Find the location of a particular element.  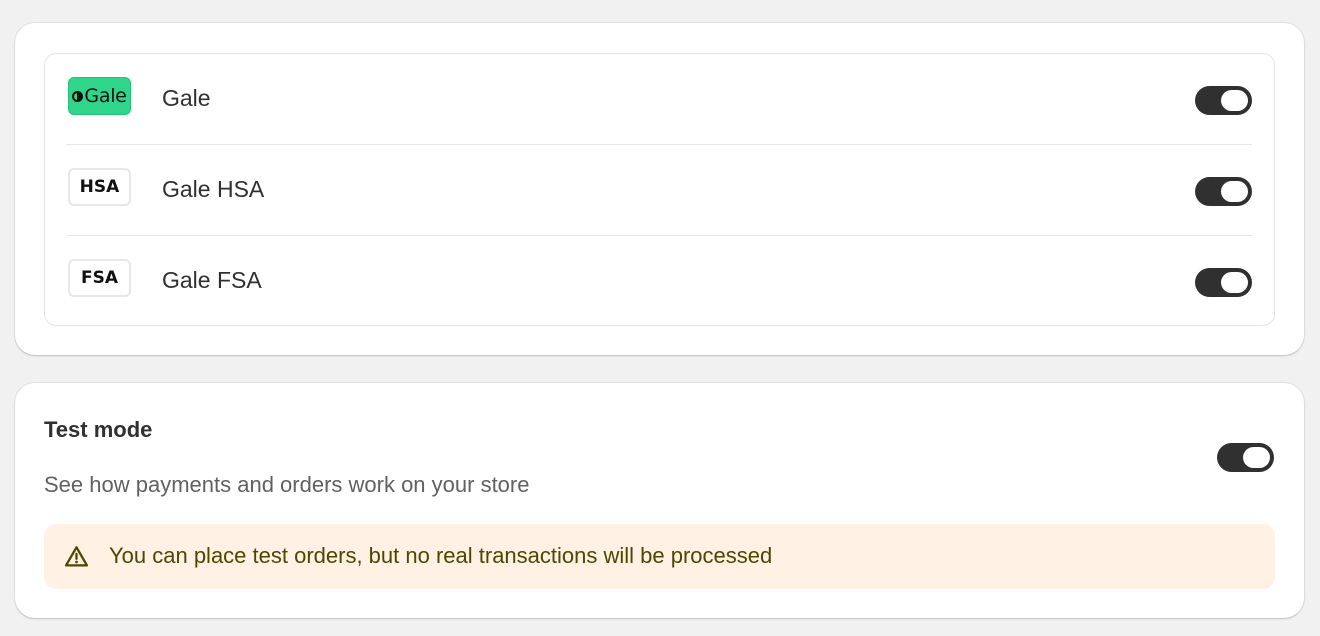

payment-method-row-gale: Gale Gale is located at coordinates (659, 99).